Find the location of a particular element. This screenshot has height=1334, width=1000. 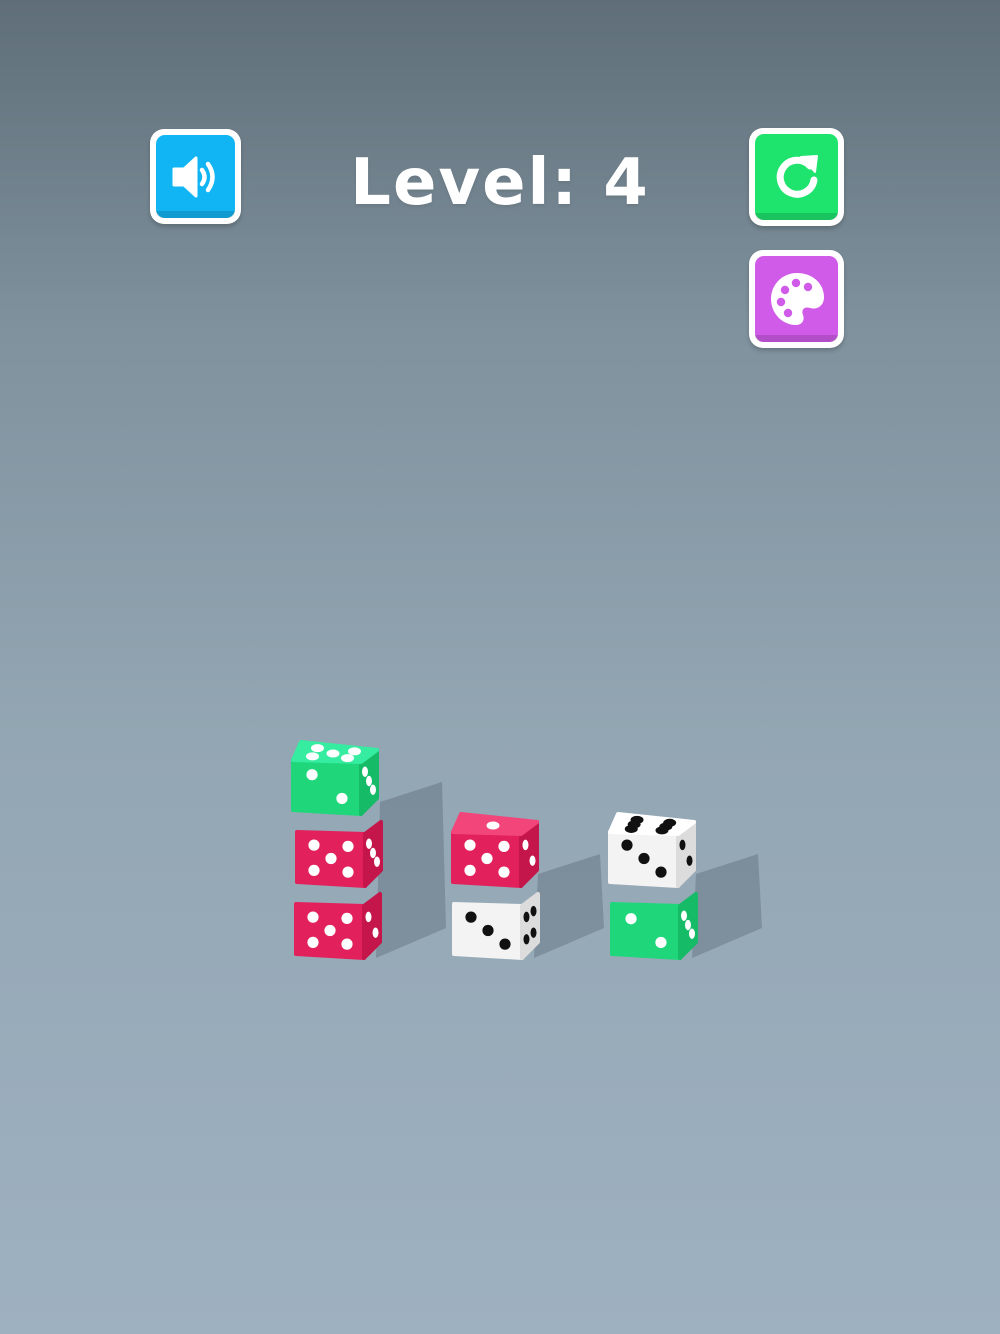

dice-stack-right is located at coordinates (653, 886).